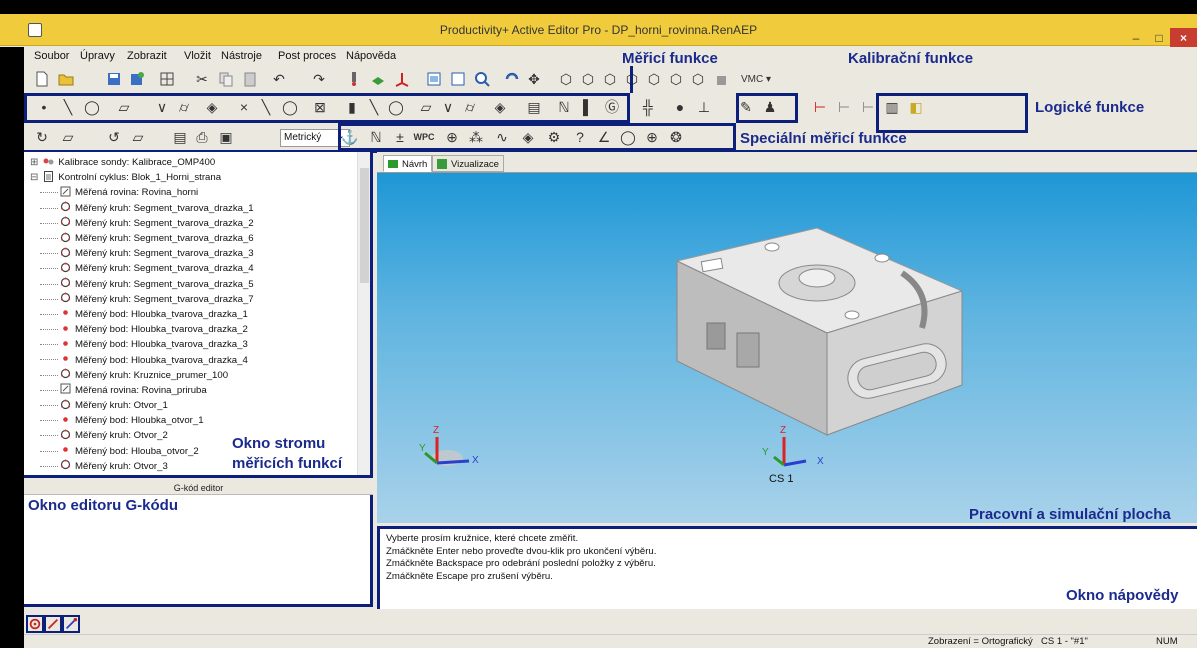 The width and height of the screenshot is (1197, 649). I want to click on logic-else-icon: ⊢, so click(844, 107).